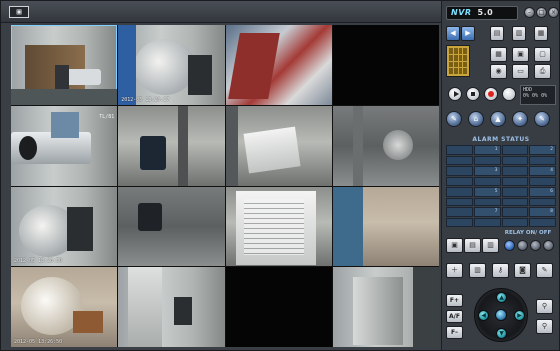  What do you see at coordinates (529, 12) in the screenshot?
I see `minimize-button: –` at bounding box center [529, 12].